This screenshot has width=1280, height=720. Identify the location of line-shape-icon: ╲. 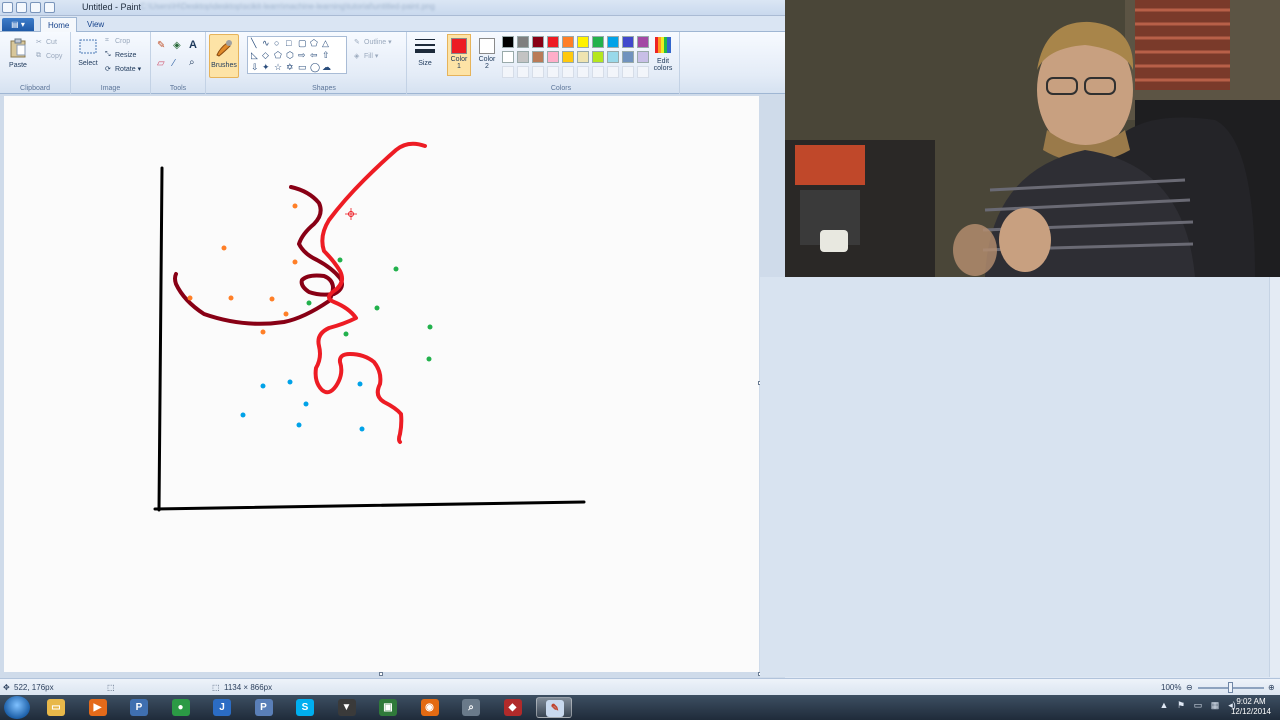
(253, 43).